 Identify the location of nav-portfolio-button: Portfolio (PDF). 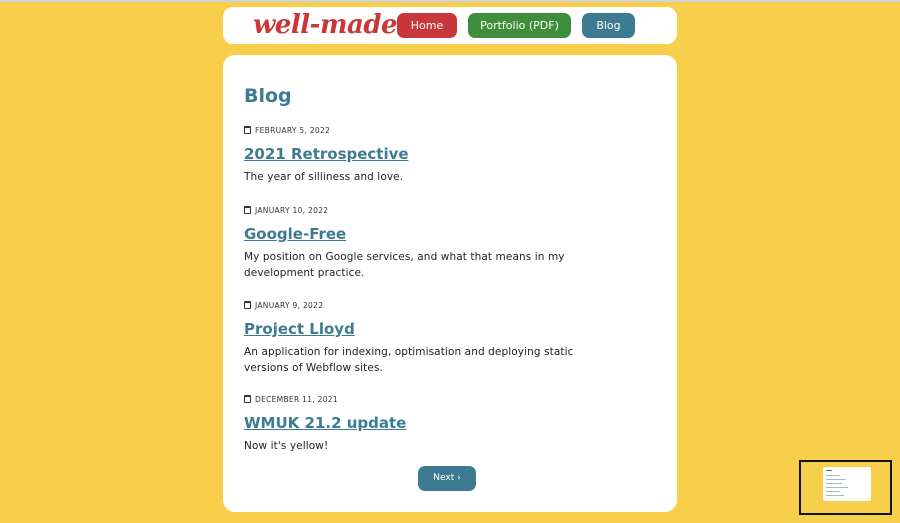
(519, 25).